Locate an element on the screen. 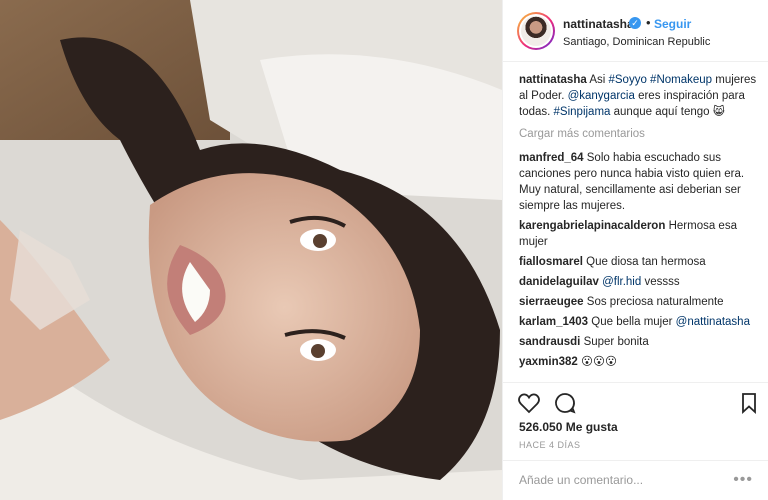 The width and height of the screenshot is (768, 500). comment-username: danidelaguilav is located at coordinates (559, 282).